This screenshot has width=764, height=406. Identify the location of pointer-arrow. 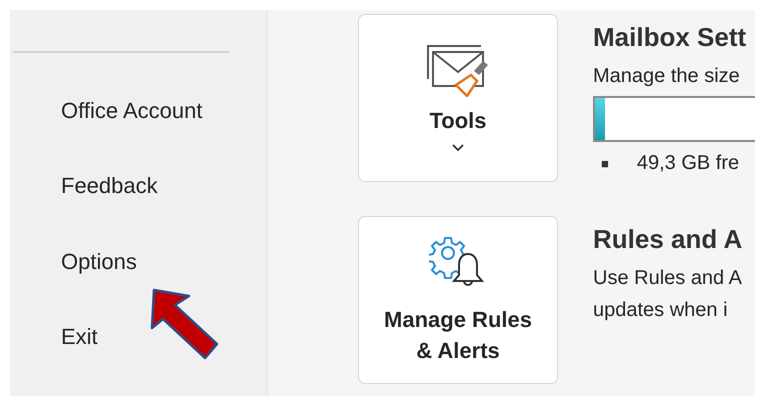
(185, 324).